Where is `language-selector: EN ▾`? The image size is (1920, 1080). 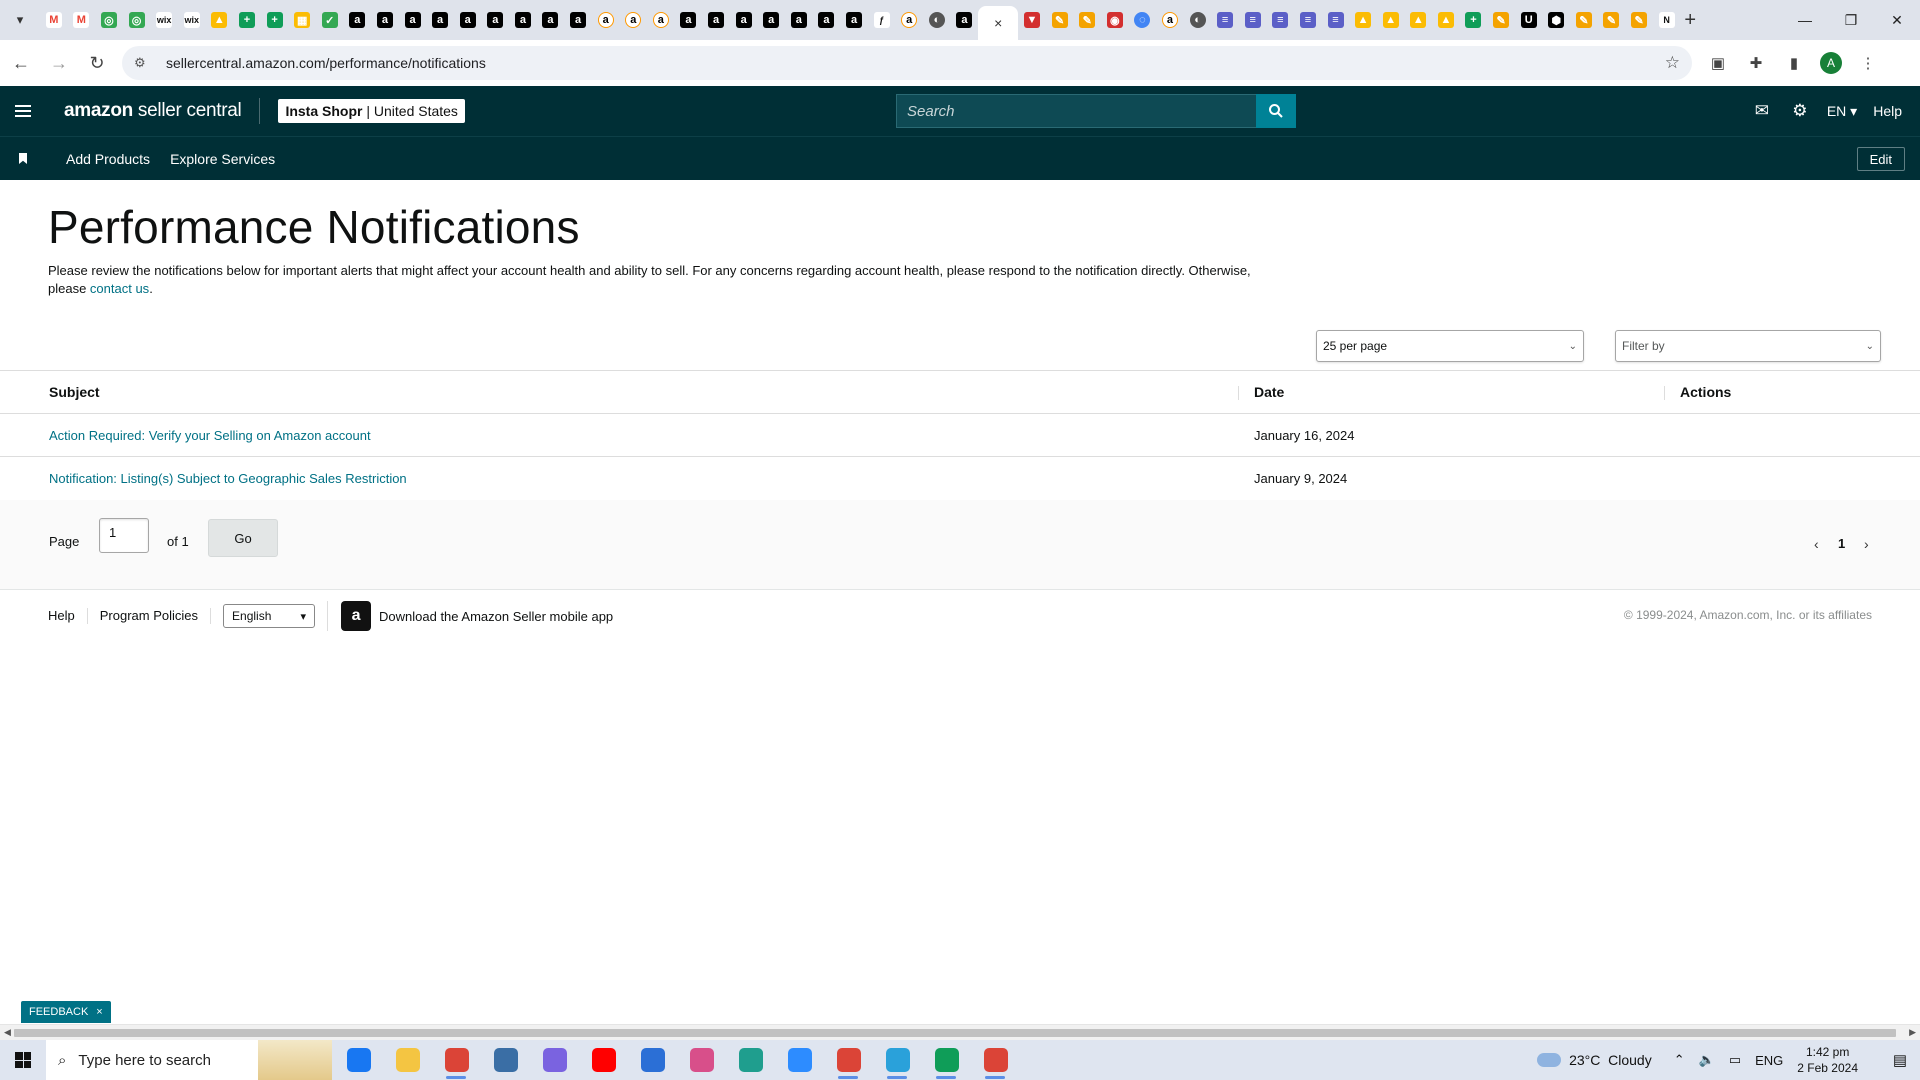
language-selector: EN ▾ is located at coordinates (1842, 111).